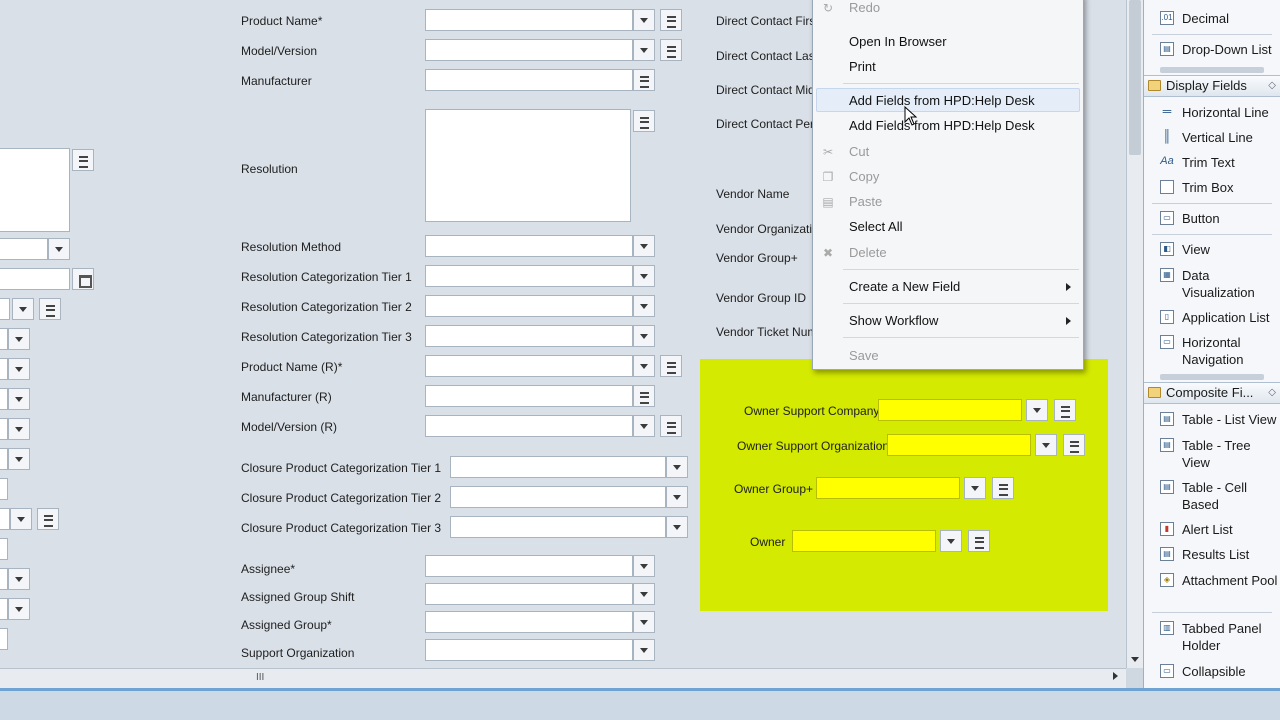 This screenshot has height=720, width=1280. What do you see at coordinates (893, 320) in the screenshot?
I see `menu-item-show-workflow: Show Workflow` at bounding box center [893, 320].